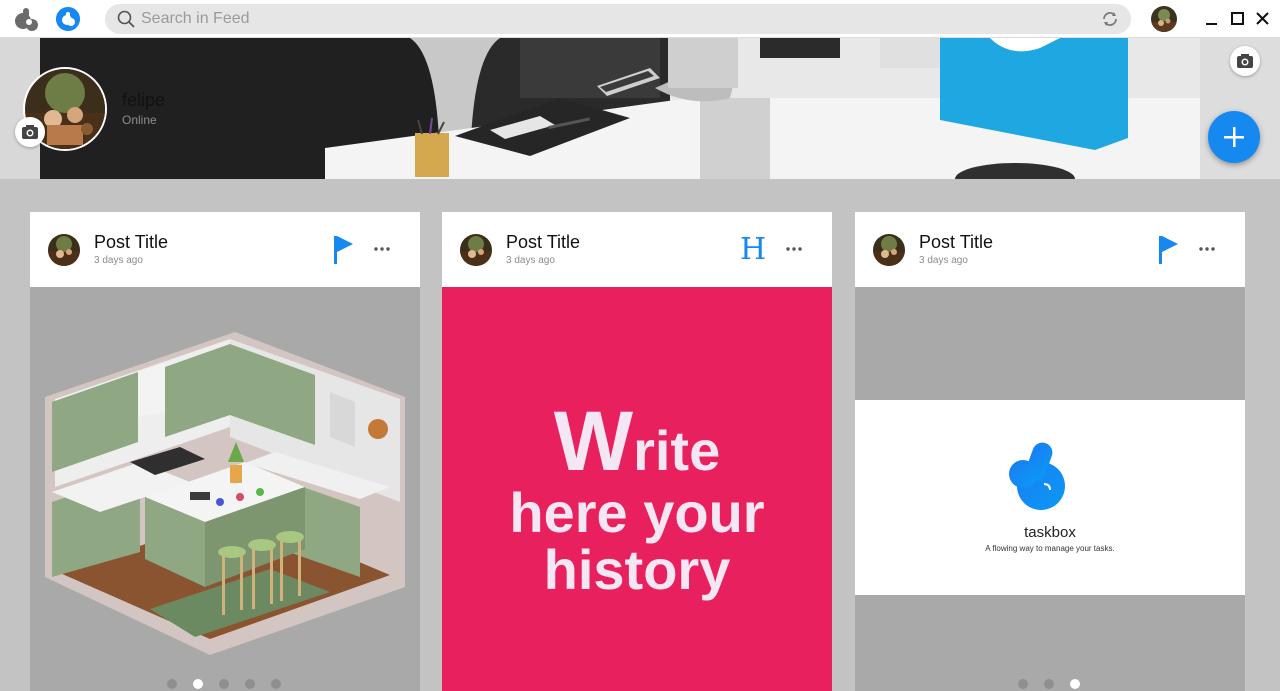 This screenshot has width=1280, height=691. I want to click on user-avatar, so click(1164, 19).